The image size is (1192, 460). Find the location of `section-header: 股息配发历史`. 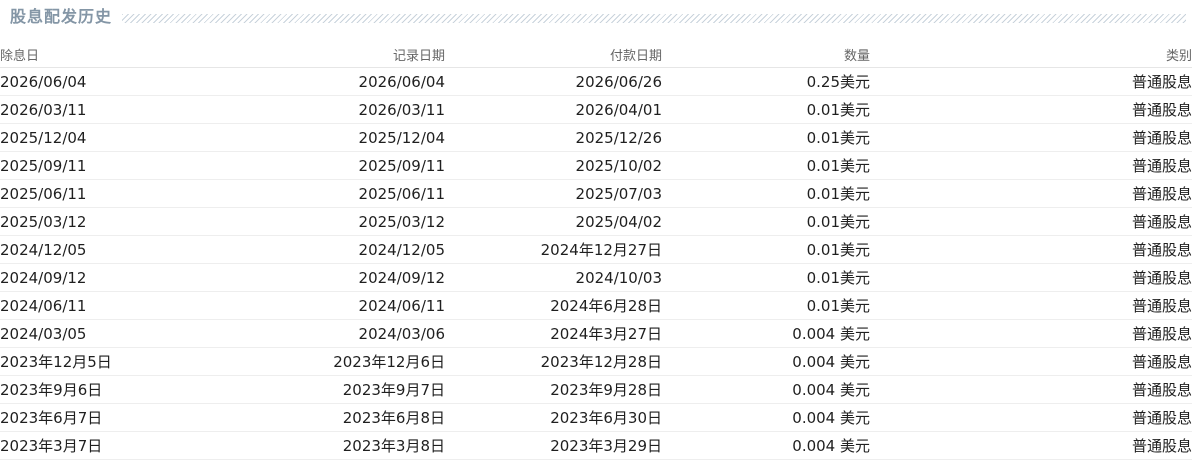

section-header: 股息配发历史 is located at coordinates (598, 17).